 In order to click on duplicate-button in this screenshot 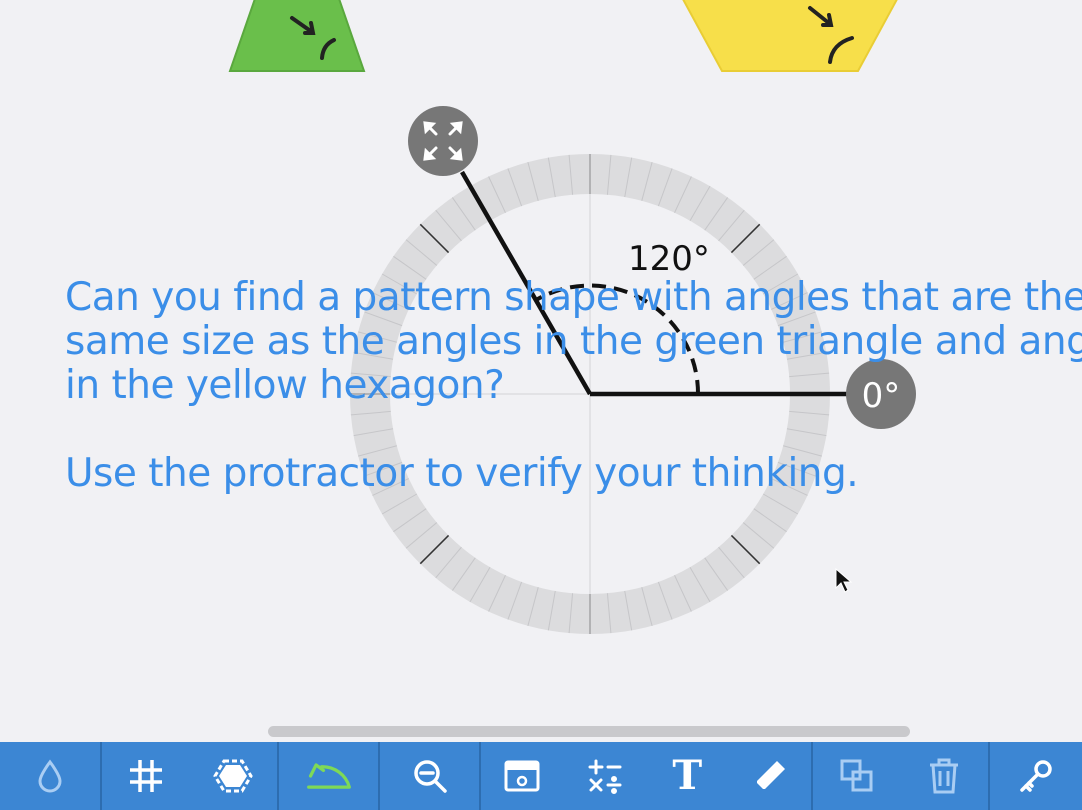, I will do `click(857, 776)`.